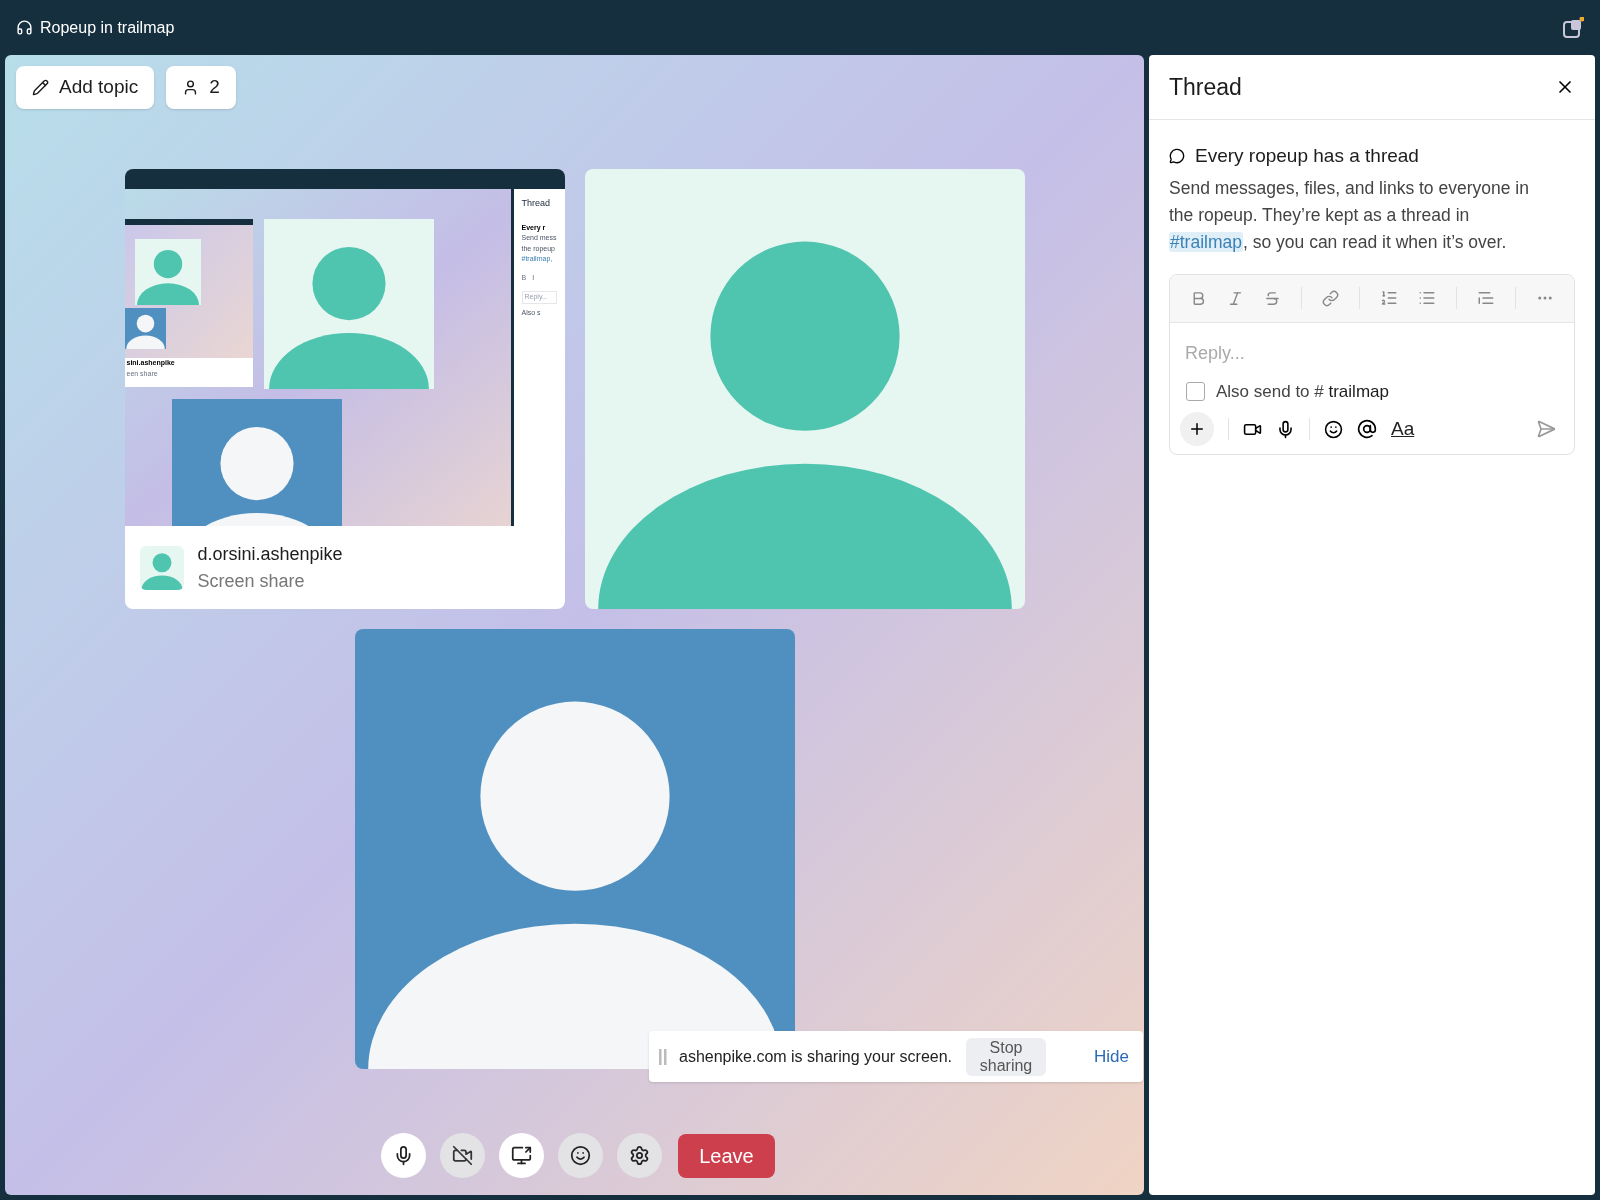 Image resolution: width=1600 pixels, height=1200 pixels. I want to click on plus-icon, so click(1197, 429).